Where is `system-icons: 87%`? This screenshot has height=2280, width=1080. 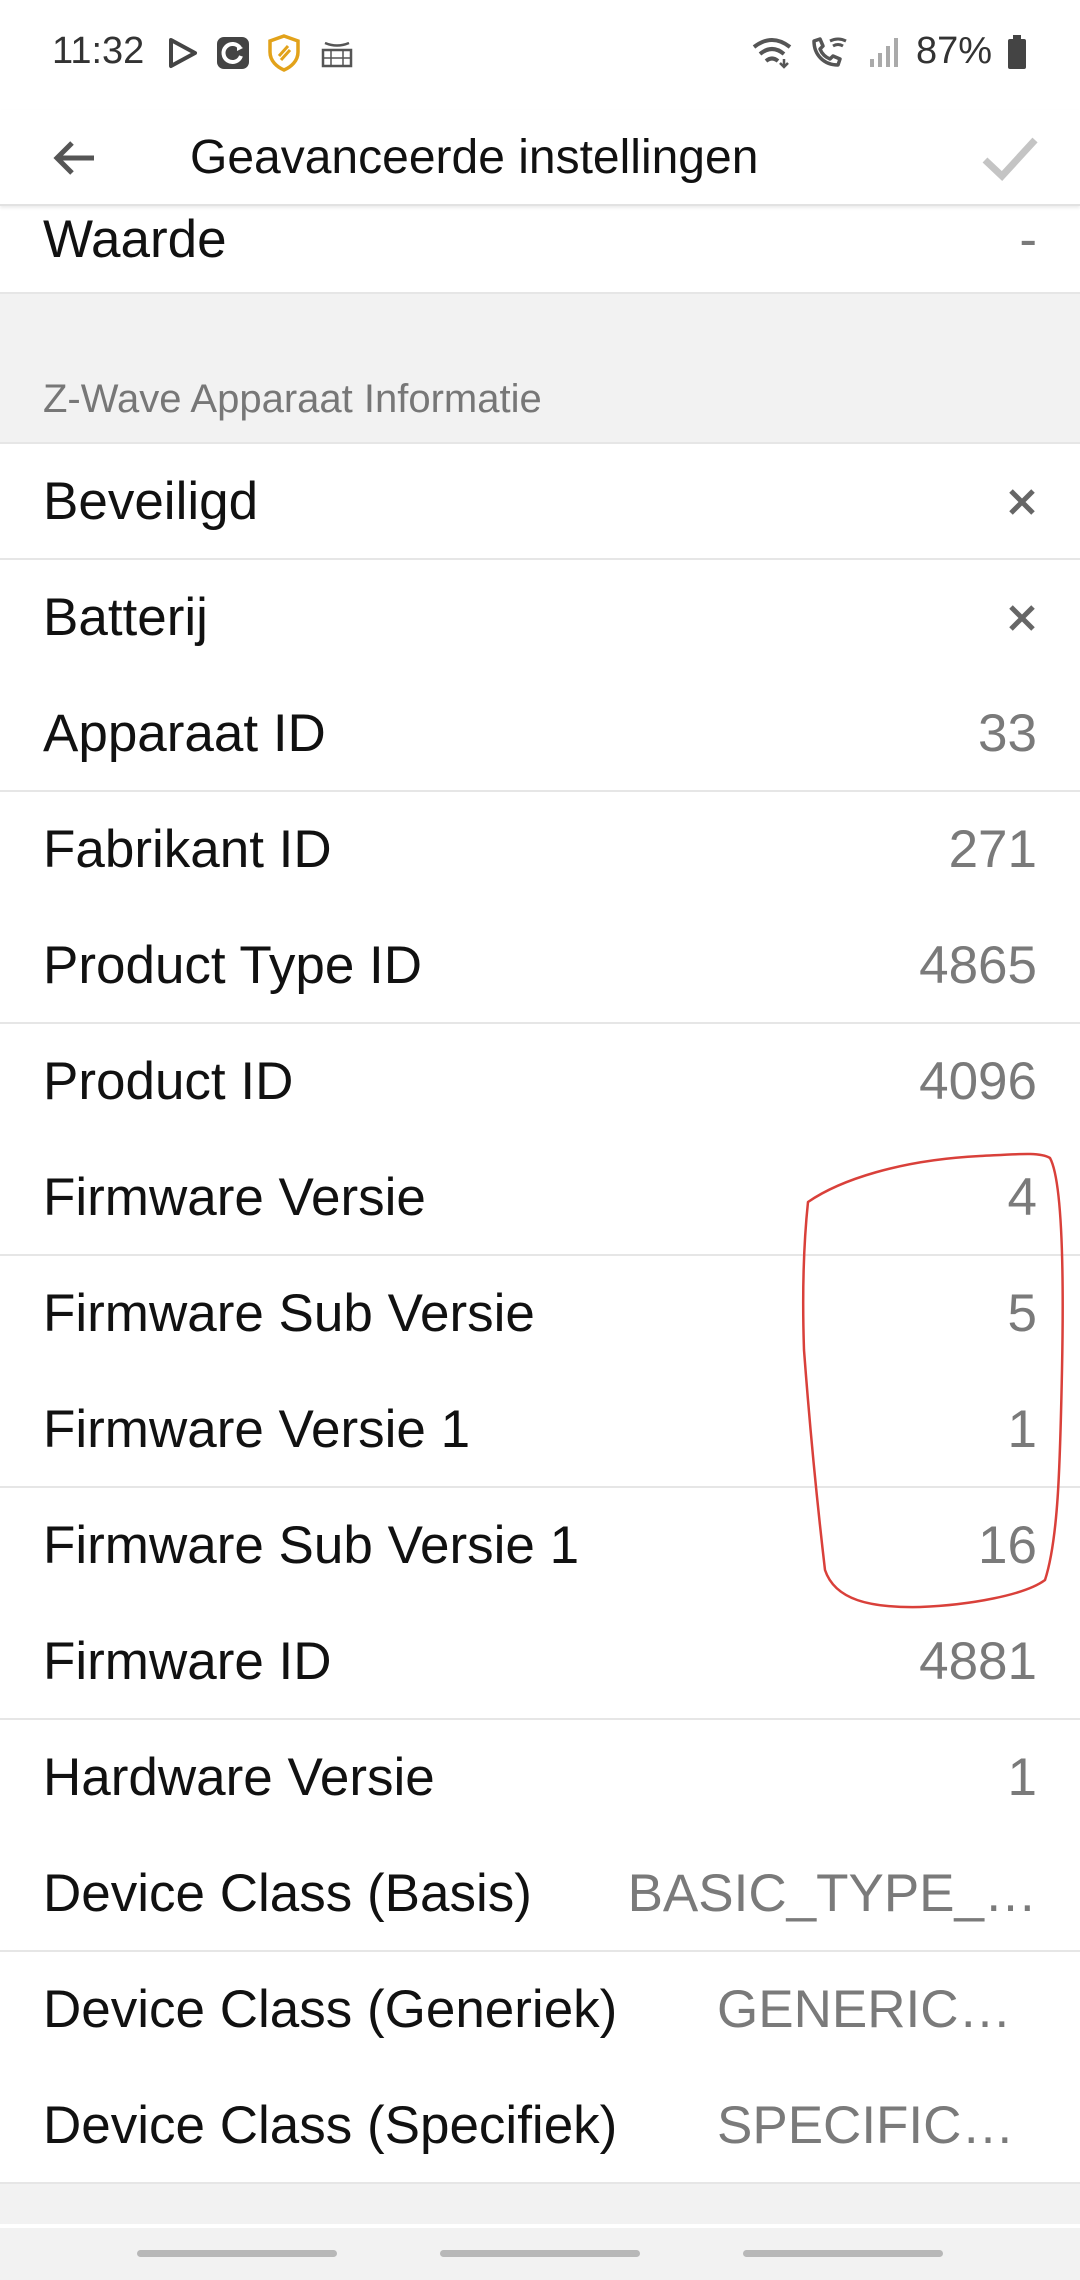
system-icons: 87% is located at coordinates (889, 51).